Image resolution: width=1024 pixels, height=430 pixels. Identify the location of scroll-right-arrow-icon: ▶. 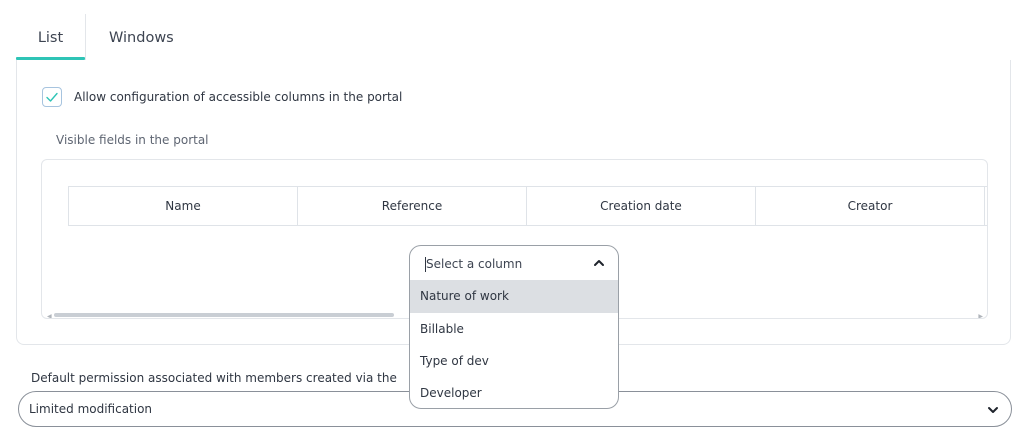
(980, 315).